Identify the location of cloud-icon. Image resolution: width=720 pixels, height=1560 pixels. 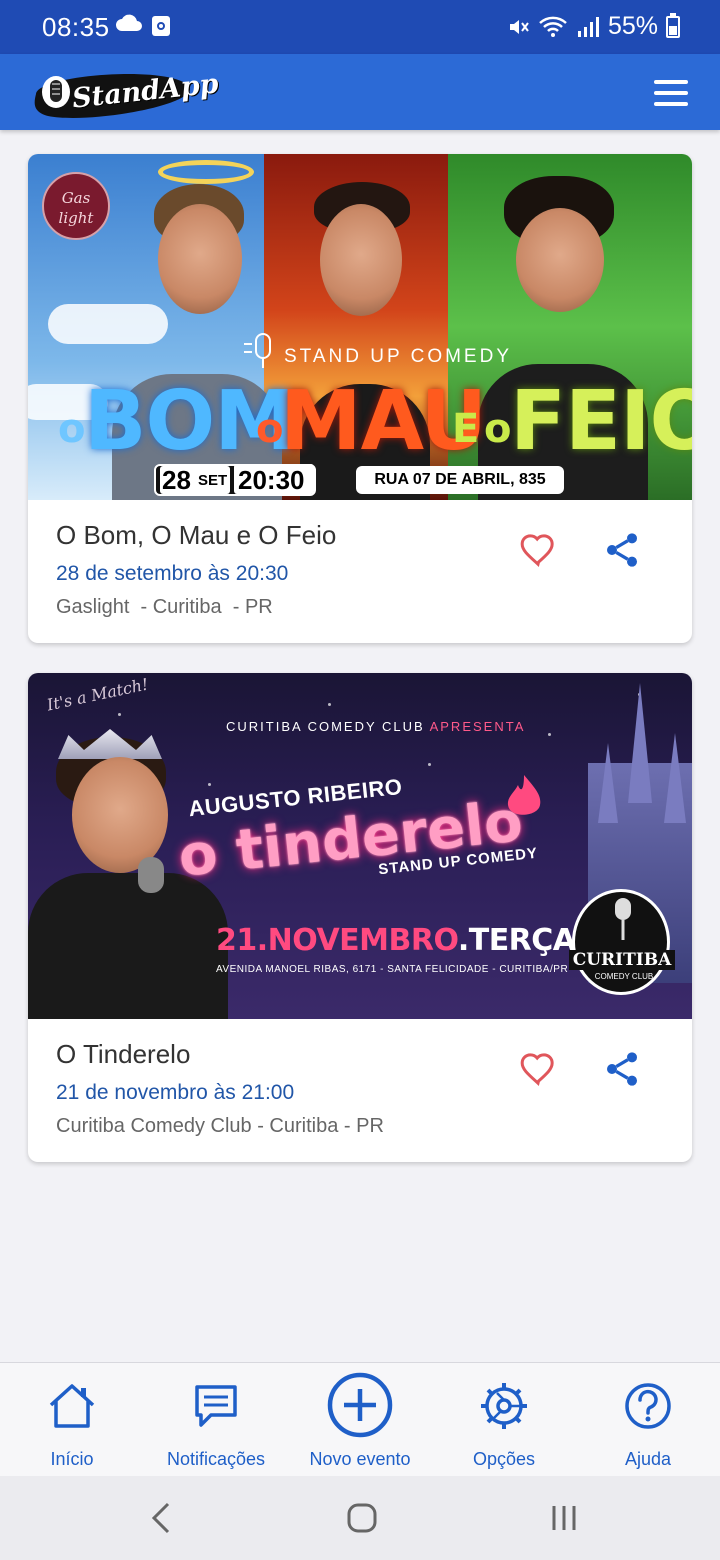
(129, 22).